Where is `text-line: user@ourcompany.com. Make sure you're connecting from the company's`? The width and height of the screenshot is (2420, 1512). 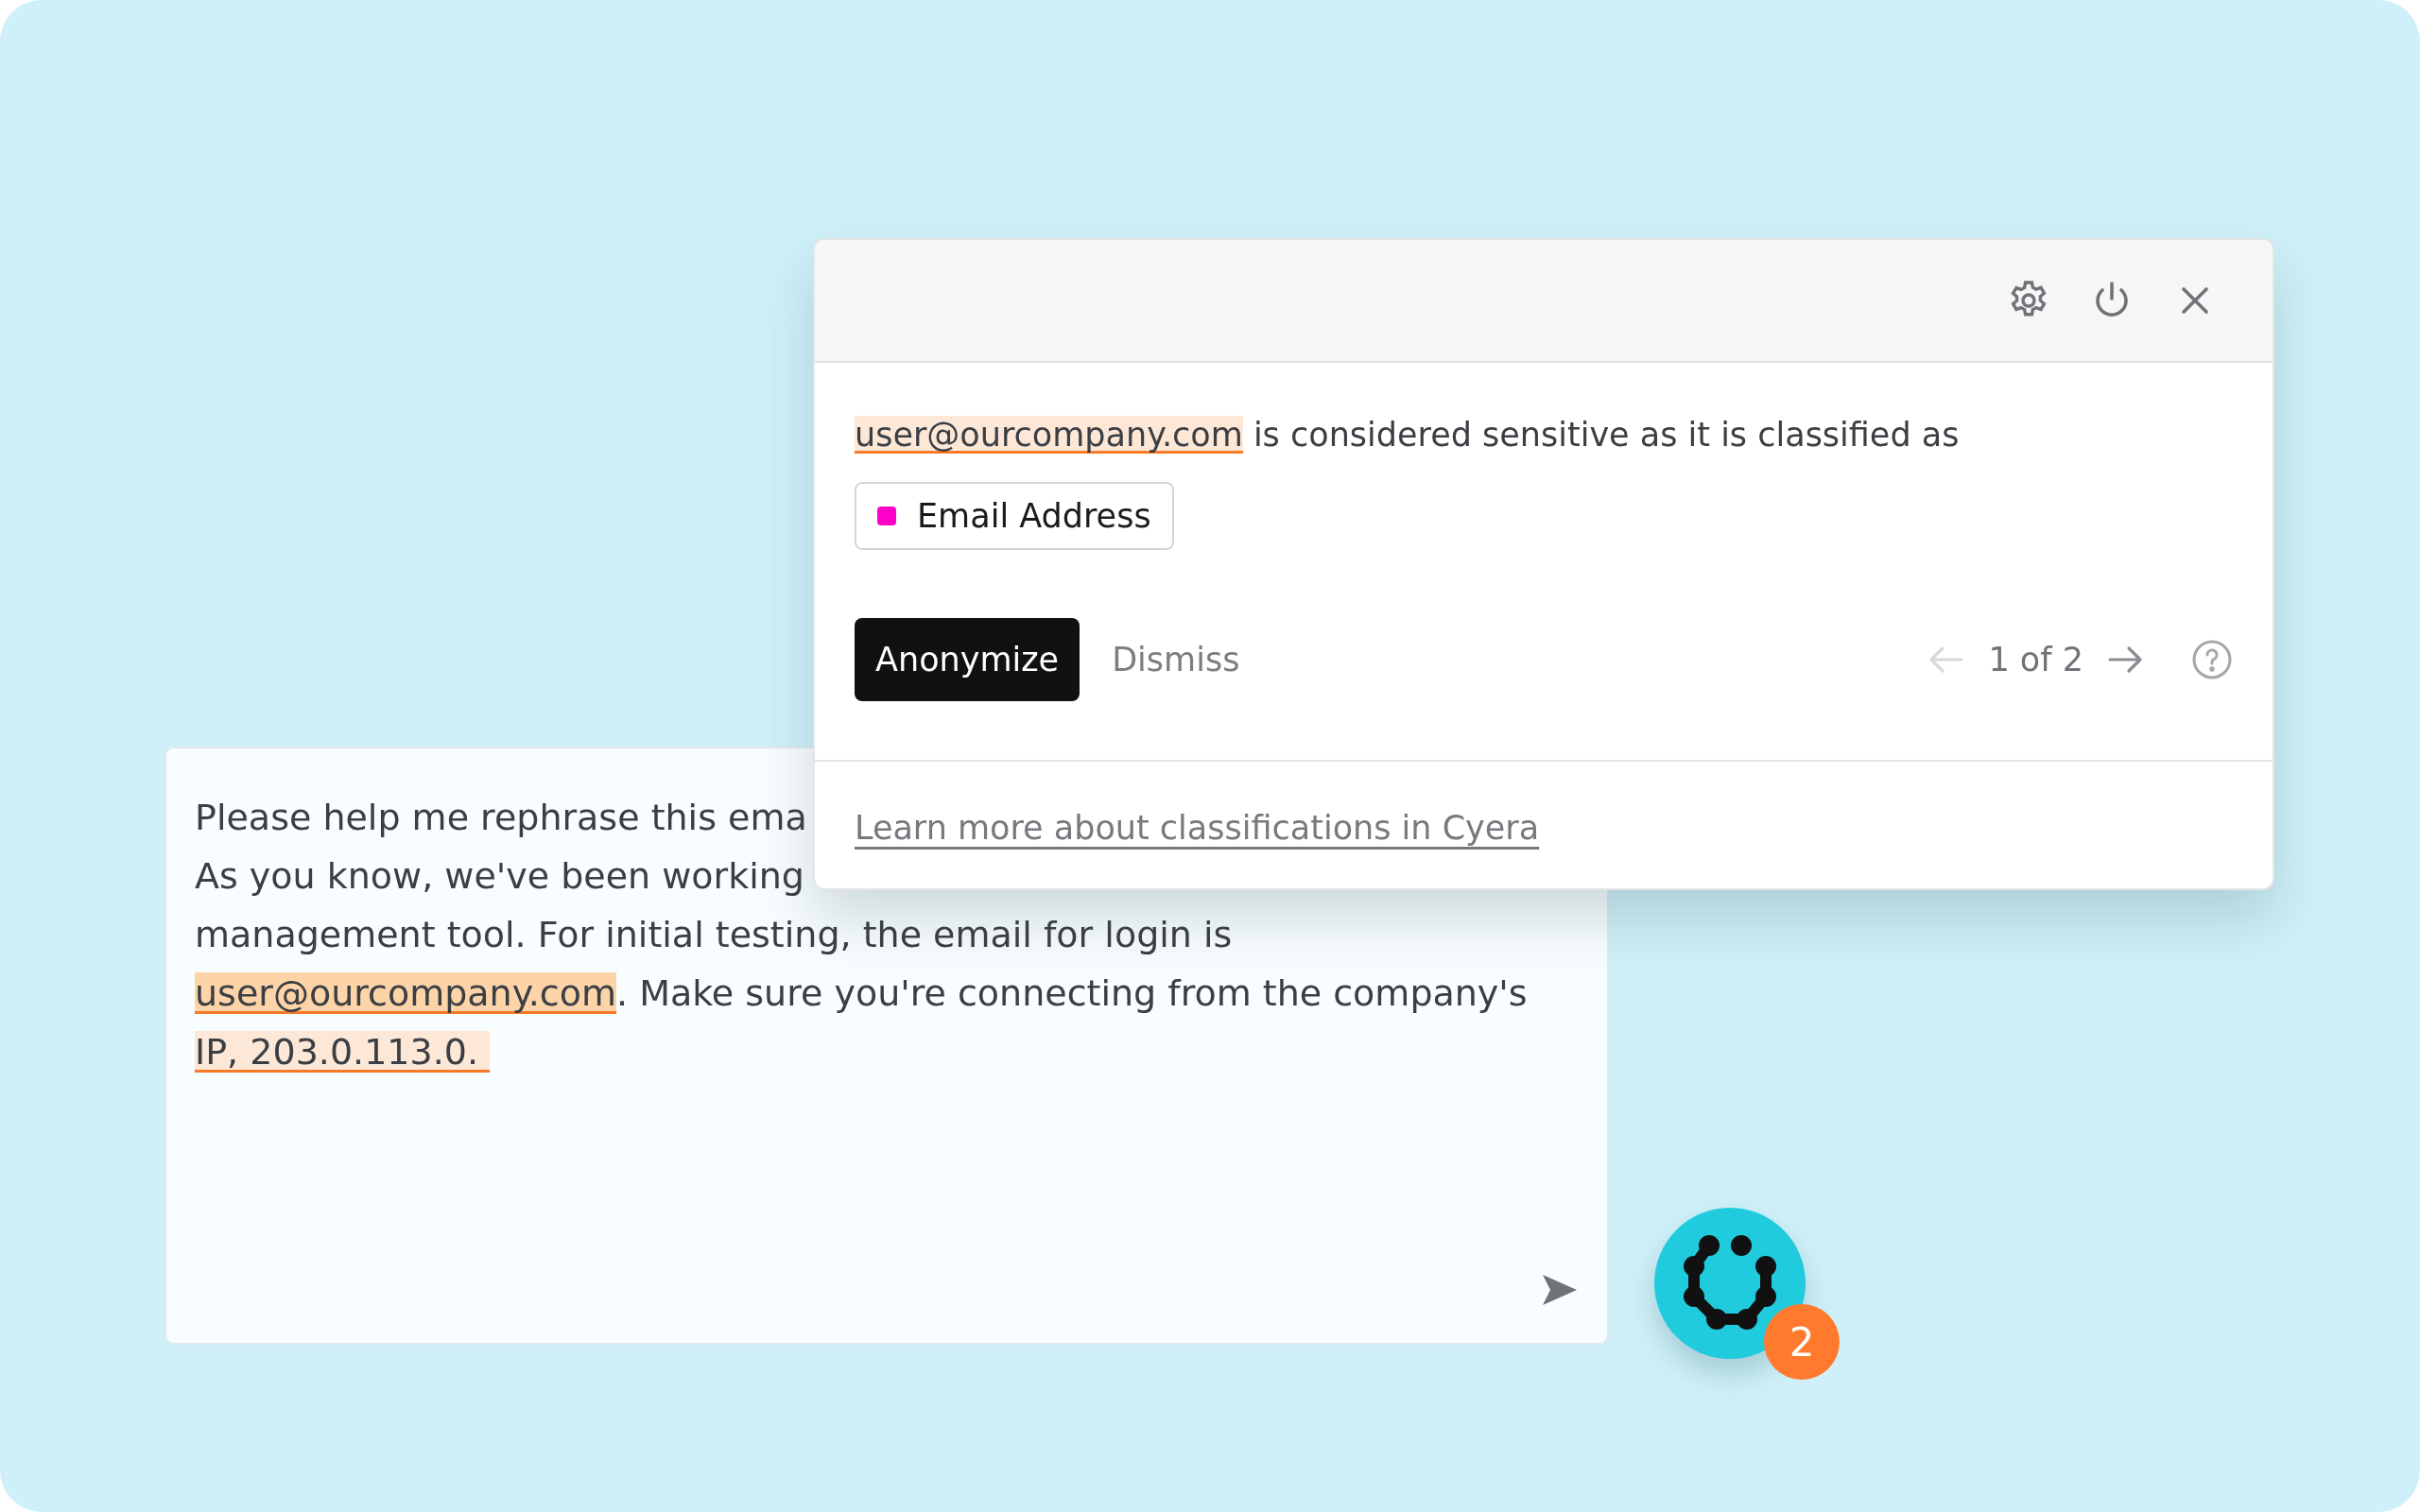 text-line: user@ourcompany.com. Make sure you're connecting from the company's is located at coordinates (861, 993).